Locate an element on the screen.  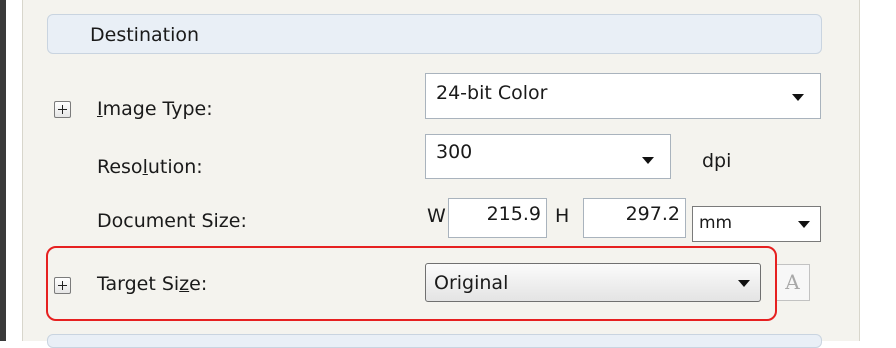
resolution-unit: dpi is located at coordinates (717, 161).